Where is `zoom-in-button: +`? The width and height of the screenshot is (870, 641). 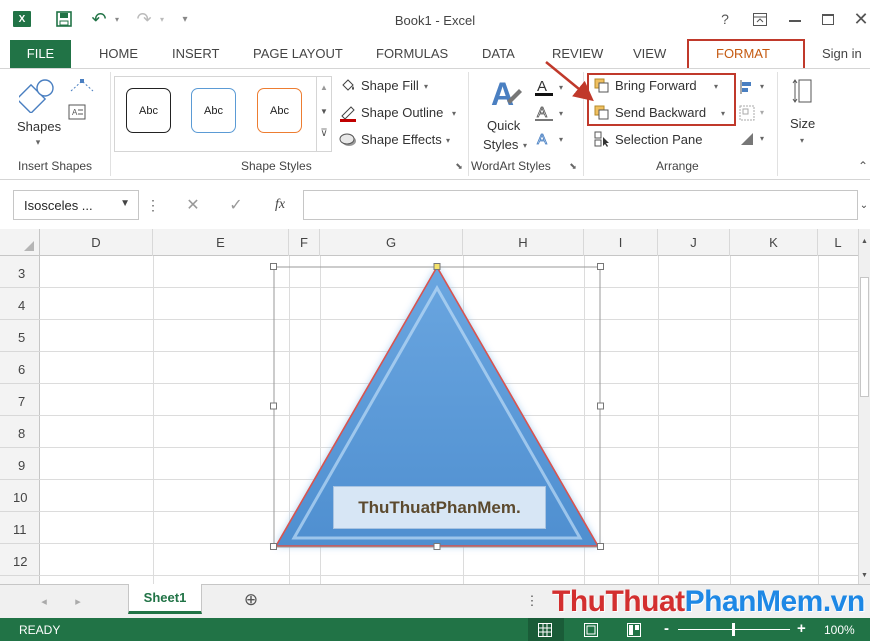
zoom-in-button: + is located at coordinates (801, 628).